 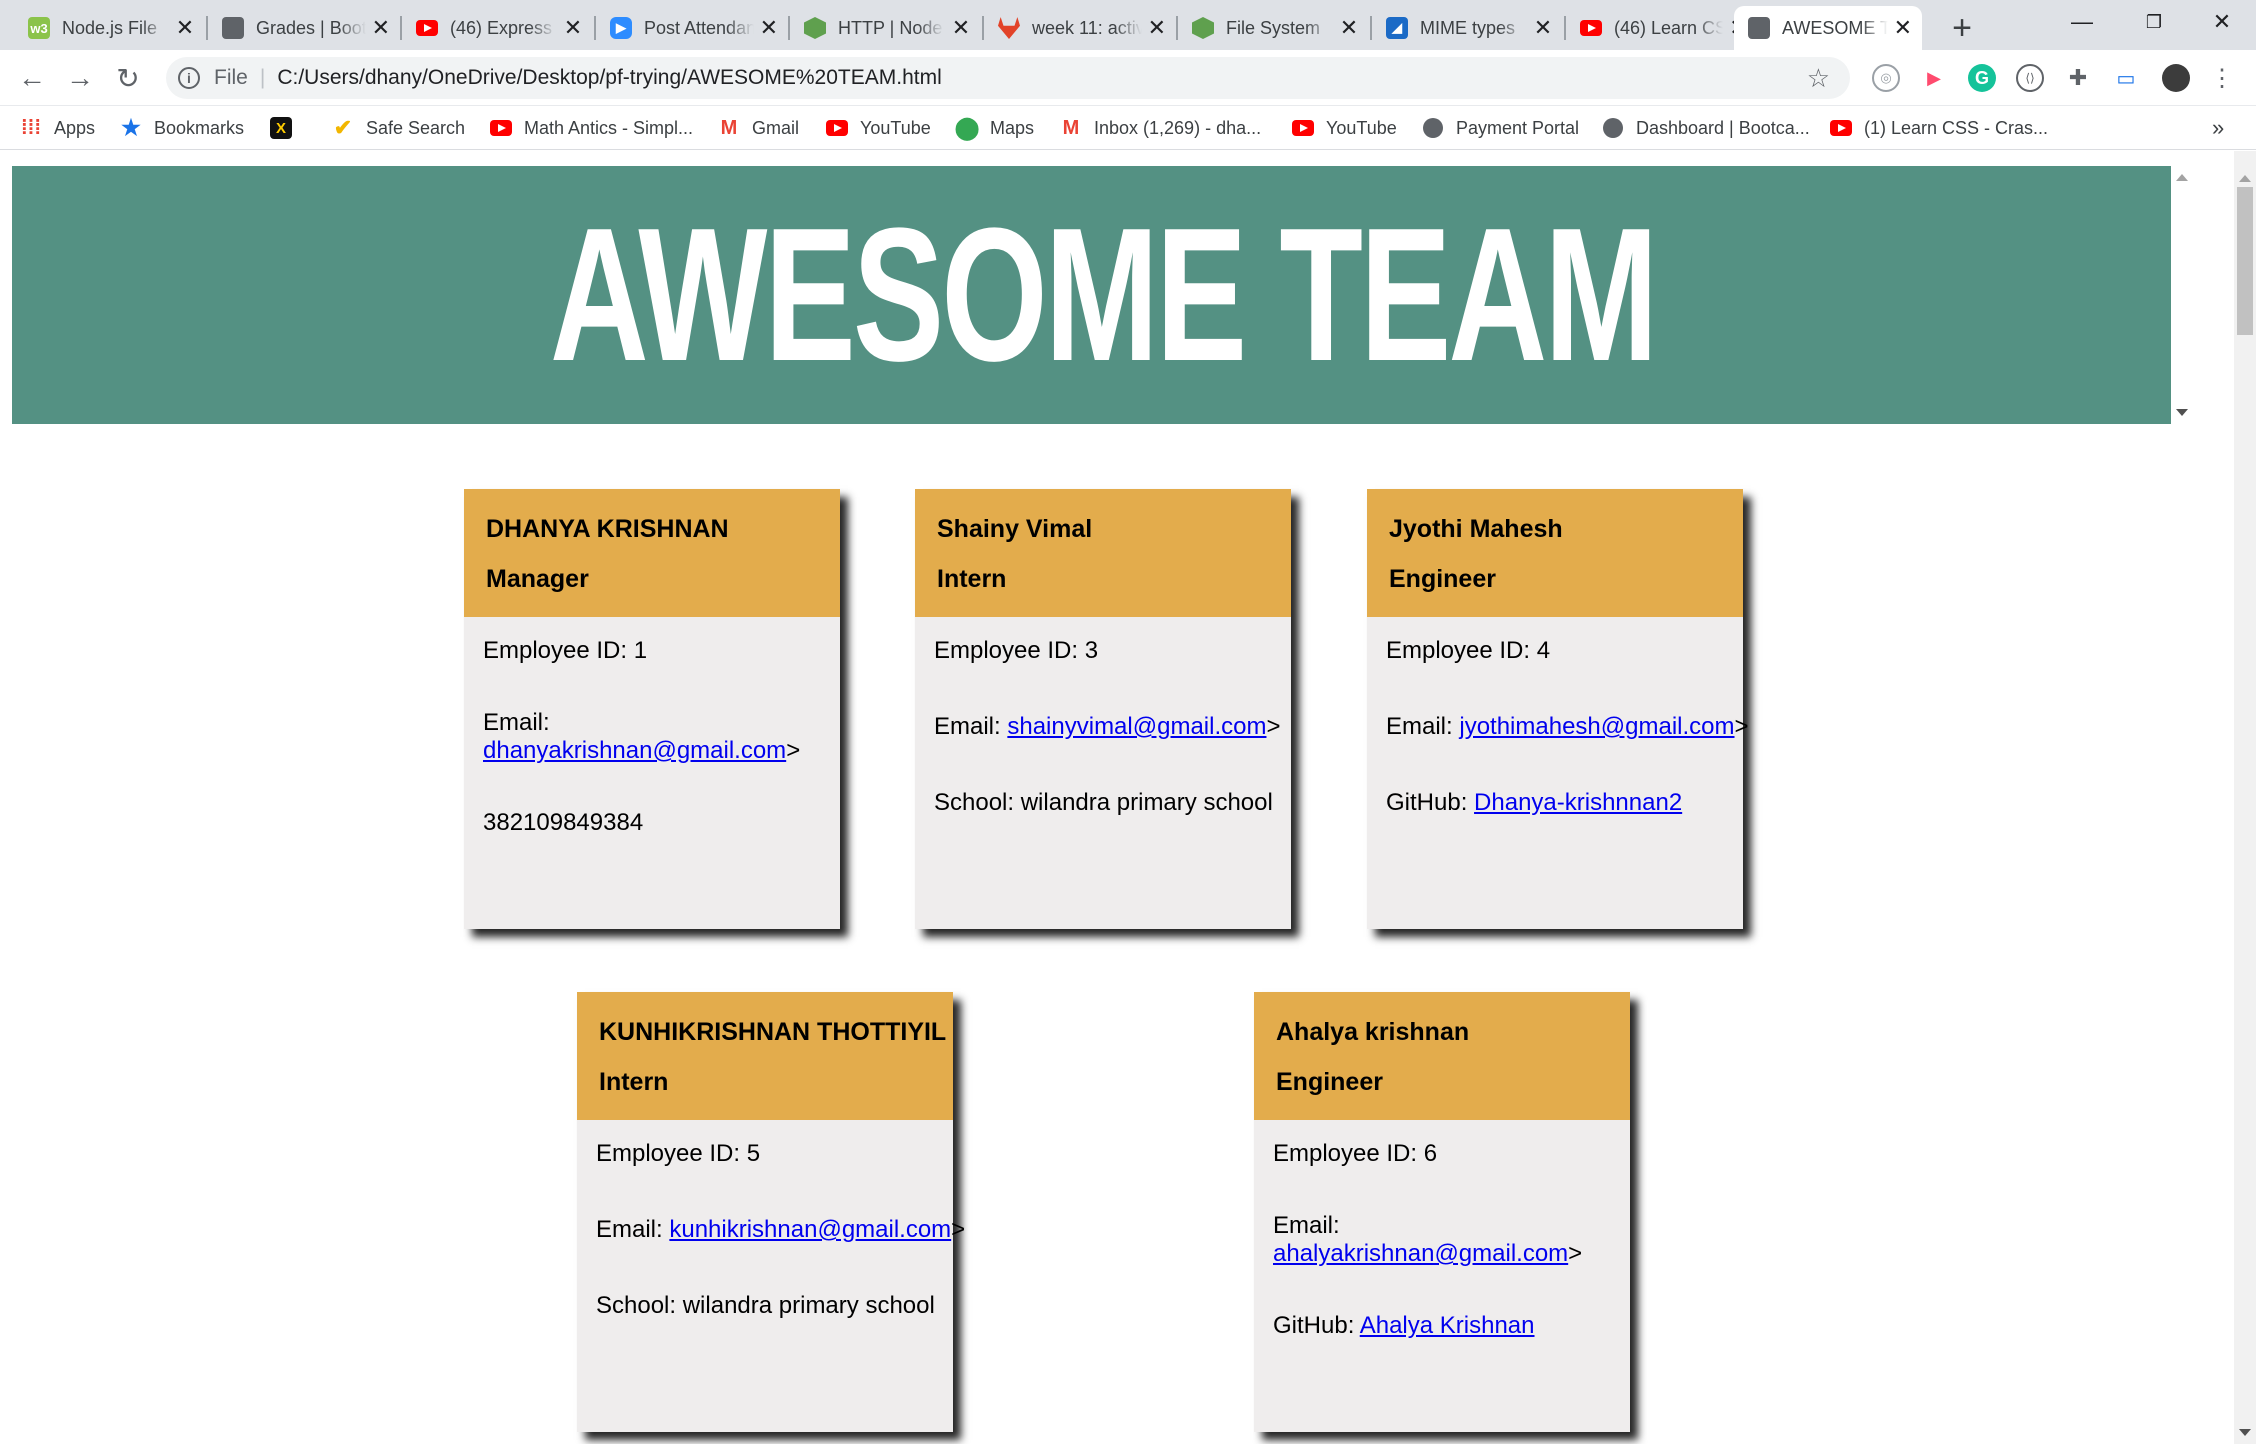 What do you see at coordinates (32, 78) in the screenshot?
I see `back-button: ←` at bounding box center [32, 78].